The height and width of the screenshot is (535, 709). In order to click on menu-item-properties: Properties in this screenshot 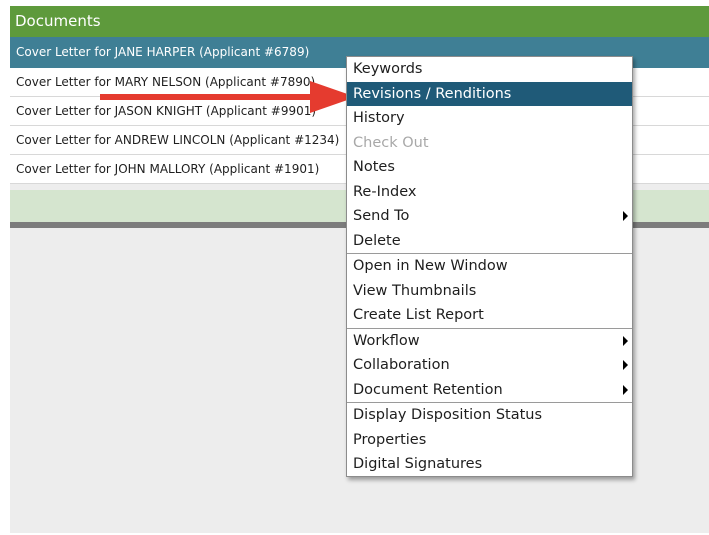, I will do `click(489, 440)`.